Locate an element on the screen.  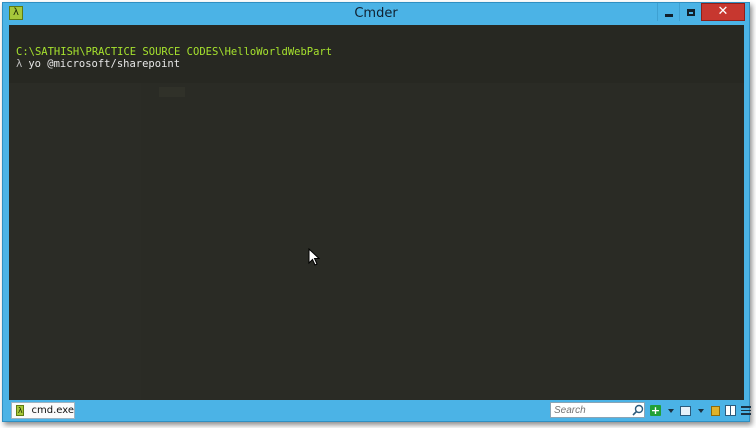
new-console-dropdown is located at coordinates (670, 410).